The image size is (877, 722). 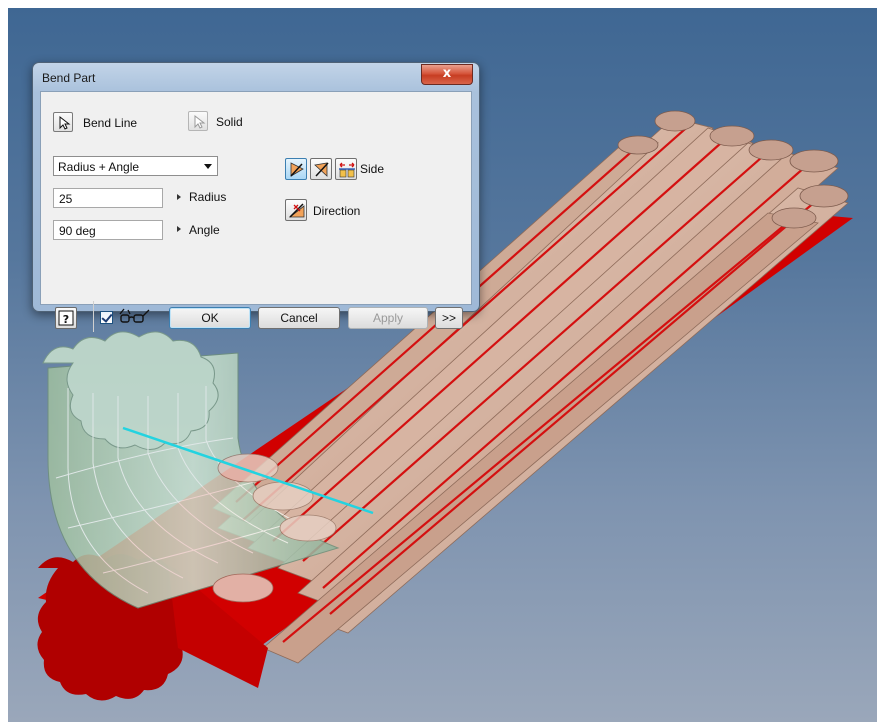 What do you see at coordinates (229, 122) in the screenshot?
I see `solid-label: Solid` at bounding box center [229, 122].